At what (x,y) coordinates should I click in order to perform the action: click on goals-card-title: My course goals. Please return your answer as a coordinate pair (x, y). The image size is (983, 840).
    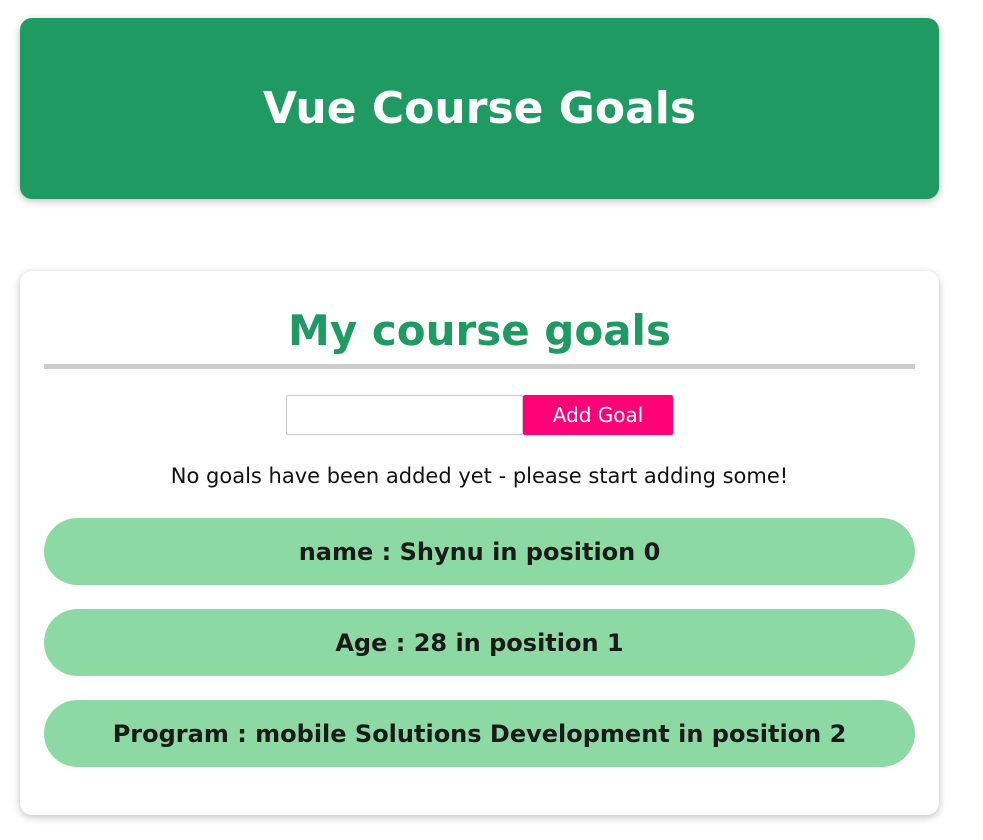
    Looking at the image, I should click on (479, 330).